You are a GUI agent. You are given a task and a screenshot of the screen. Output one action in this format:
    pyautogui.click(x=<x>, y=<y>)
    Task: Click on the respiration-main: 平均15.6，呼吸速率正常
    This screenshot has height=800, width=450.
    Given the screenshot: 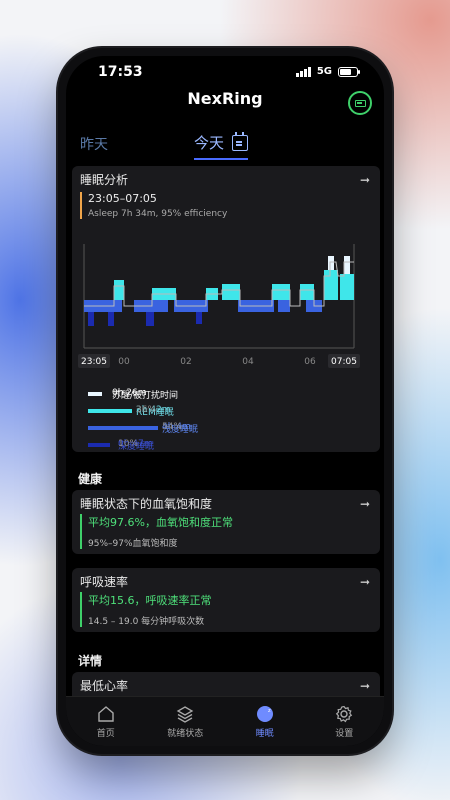 What is the action you would take?
    pyautogui.click(x=150, y=600)
    